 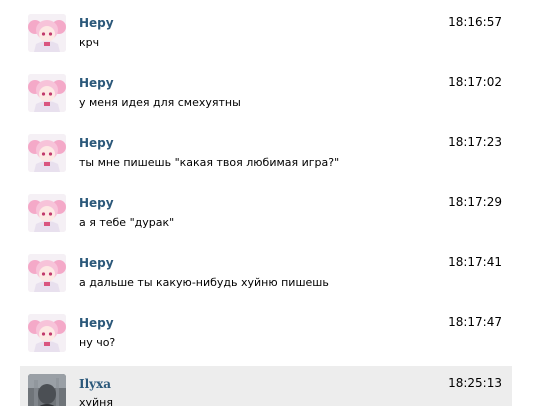 I want to click on message-text: у меня идея для смехуятны, so click(x=160, y=102).